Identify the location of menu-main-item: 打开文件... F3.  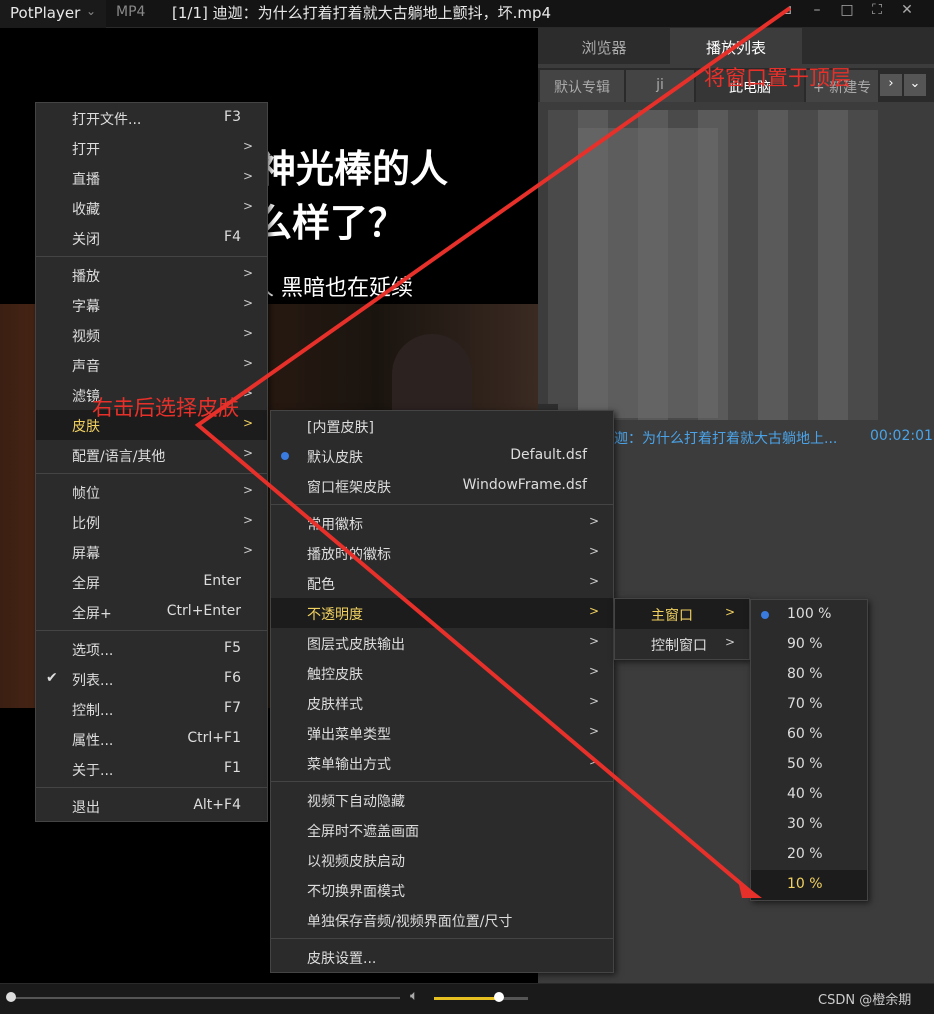
(151, 118).